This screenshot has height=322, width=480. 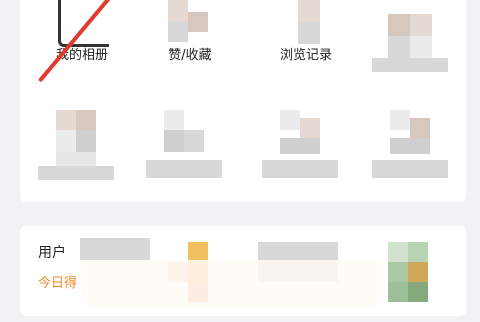 What do you see at coordinates (178, 11) in the screenshot?
I see `likes-icon` at bounding box center [178, 11].